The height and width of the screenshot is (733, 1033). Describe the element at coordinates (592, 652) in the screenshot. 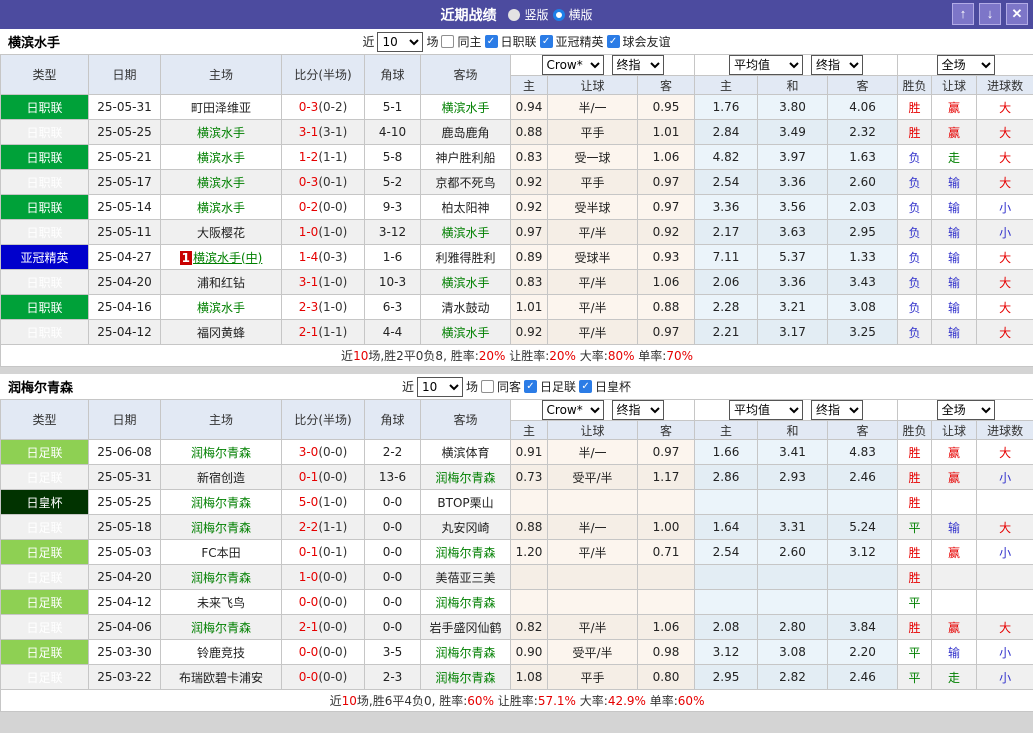

I see `handicap-odds-line: 受平/半` at that location.